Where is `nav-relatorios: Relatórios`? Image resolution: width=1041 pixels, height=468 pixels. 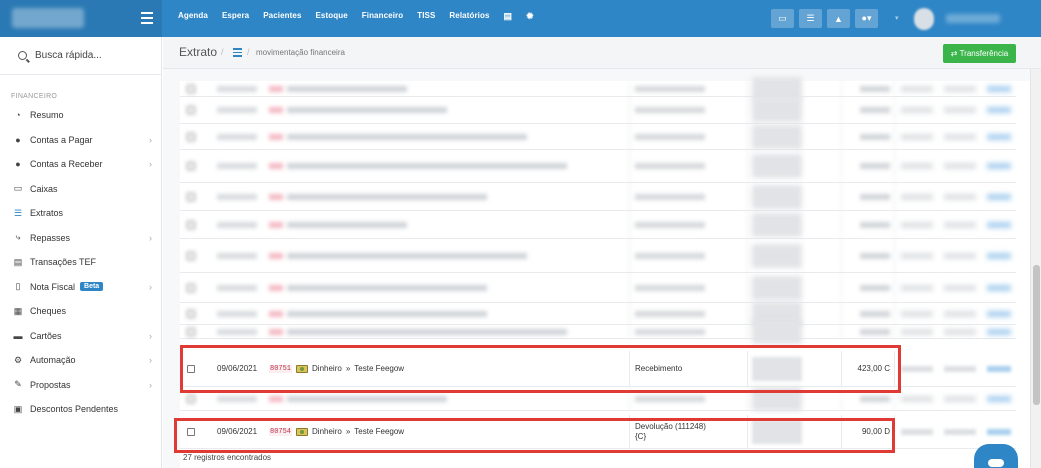
nav-relatorios: Relatórios is located at coordinates (469, 16).